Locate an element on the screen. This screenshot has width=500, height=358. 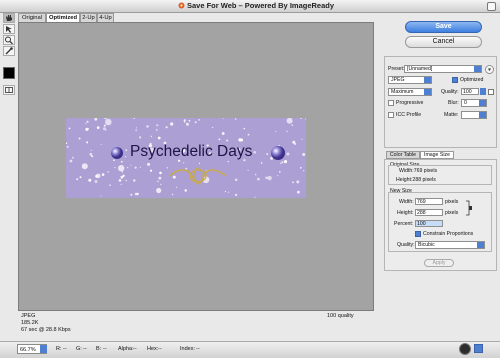
blur-field: 0 is located at coordinates (474, 103).